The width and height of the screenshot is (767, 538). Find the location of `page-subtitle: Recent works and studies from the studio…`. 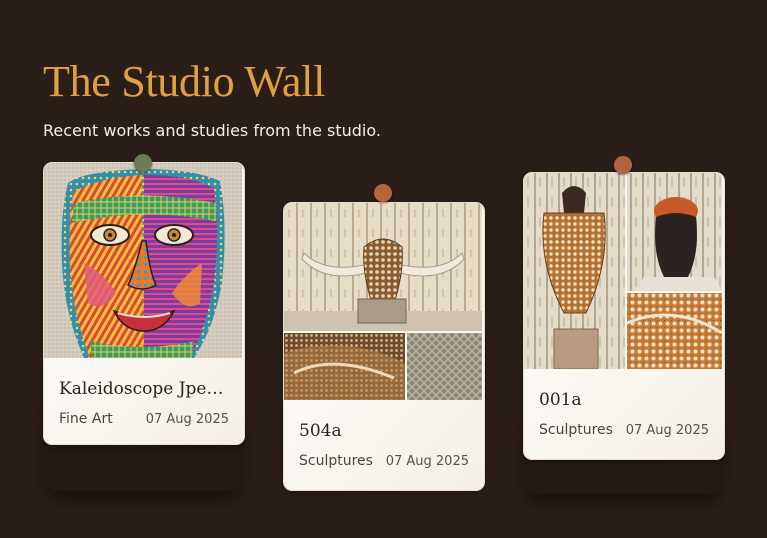

page-subtitle: Recent works and studies from the studio… is located at coordinates (212, 130).